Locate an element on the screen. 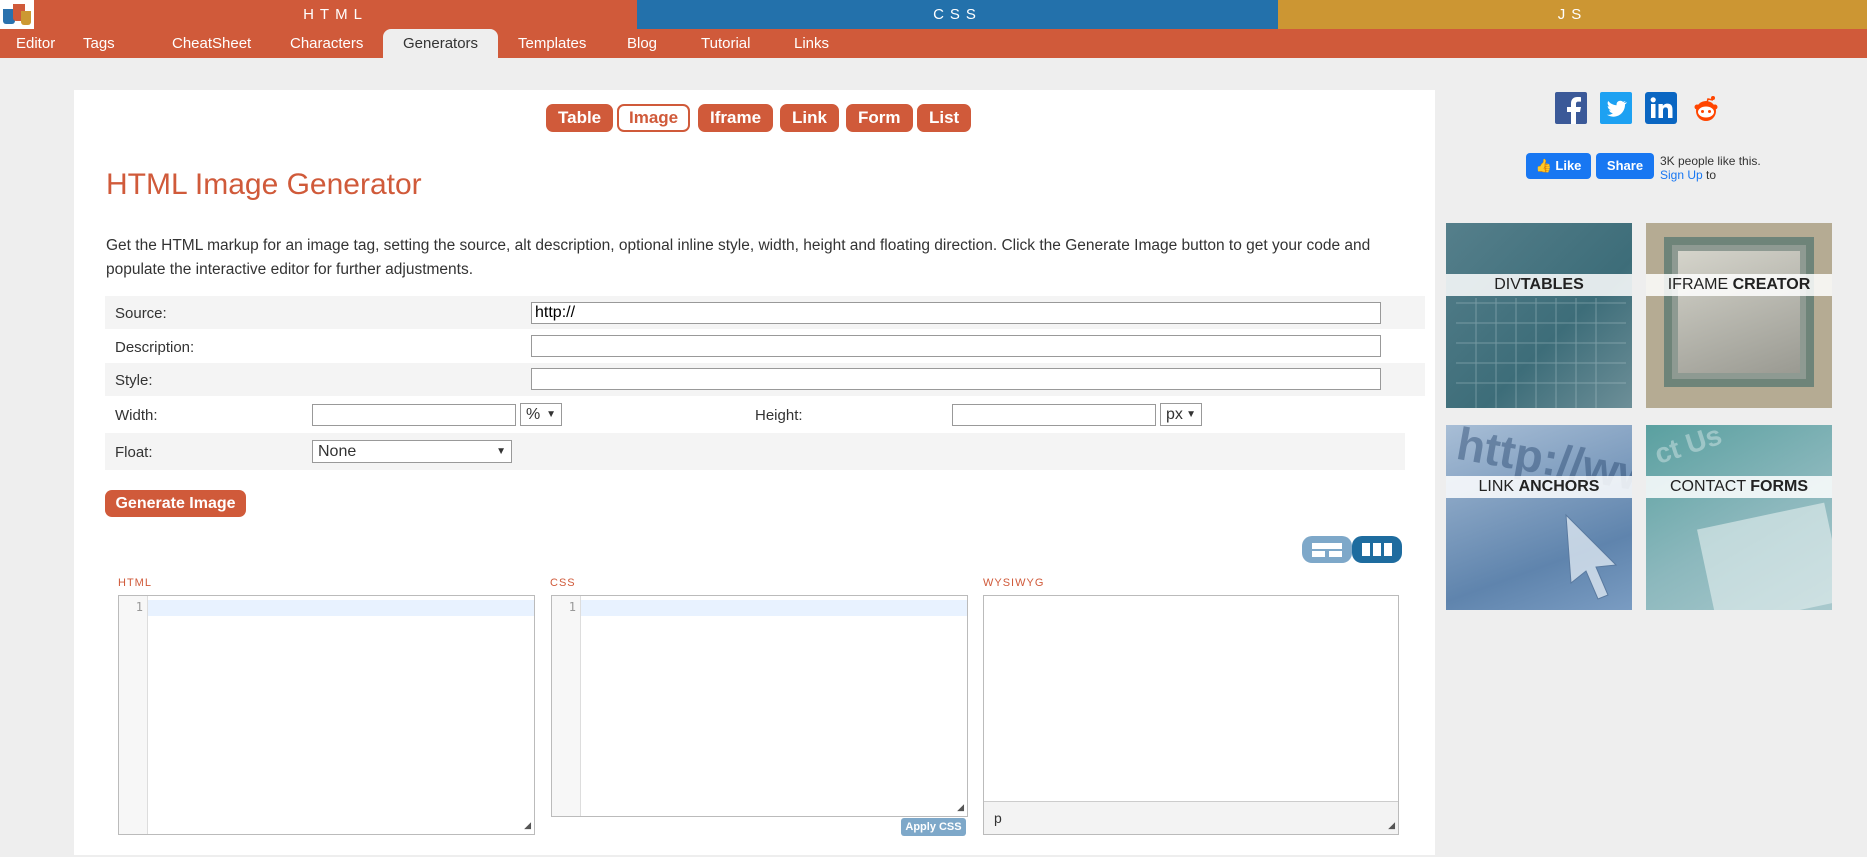  facebook-share-button: Share is located at coordinates (1625, 166).